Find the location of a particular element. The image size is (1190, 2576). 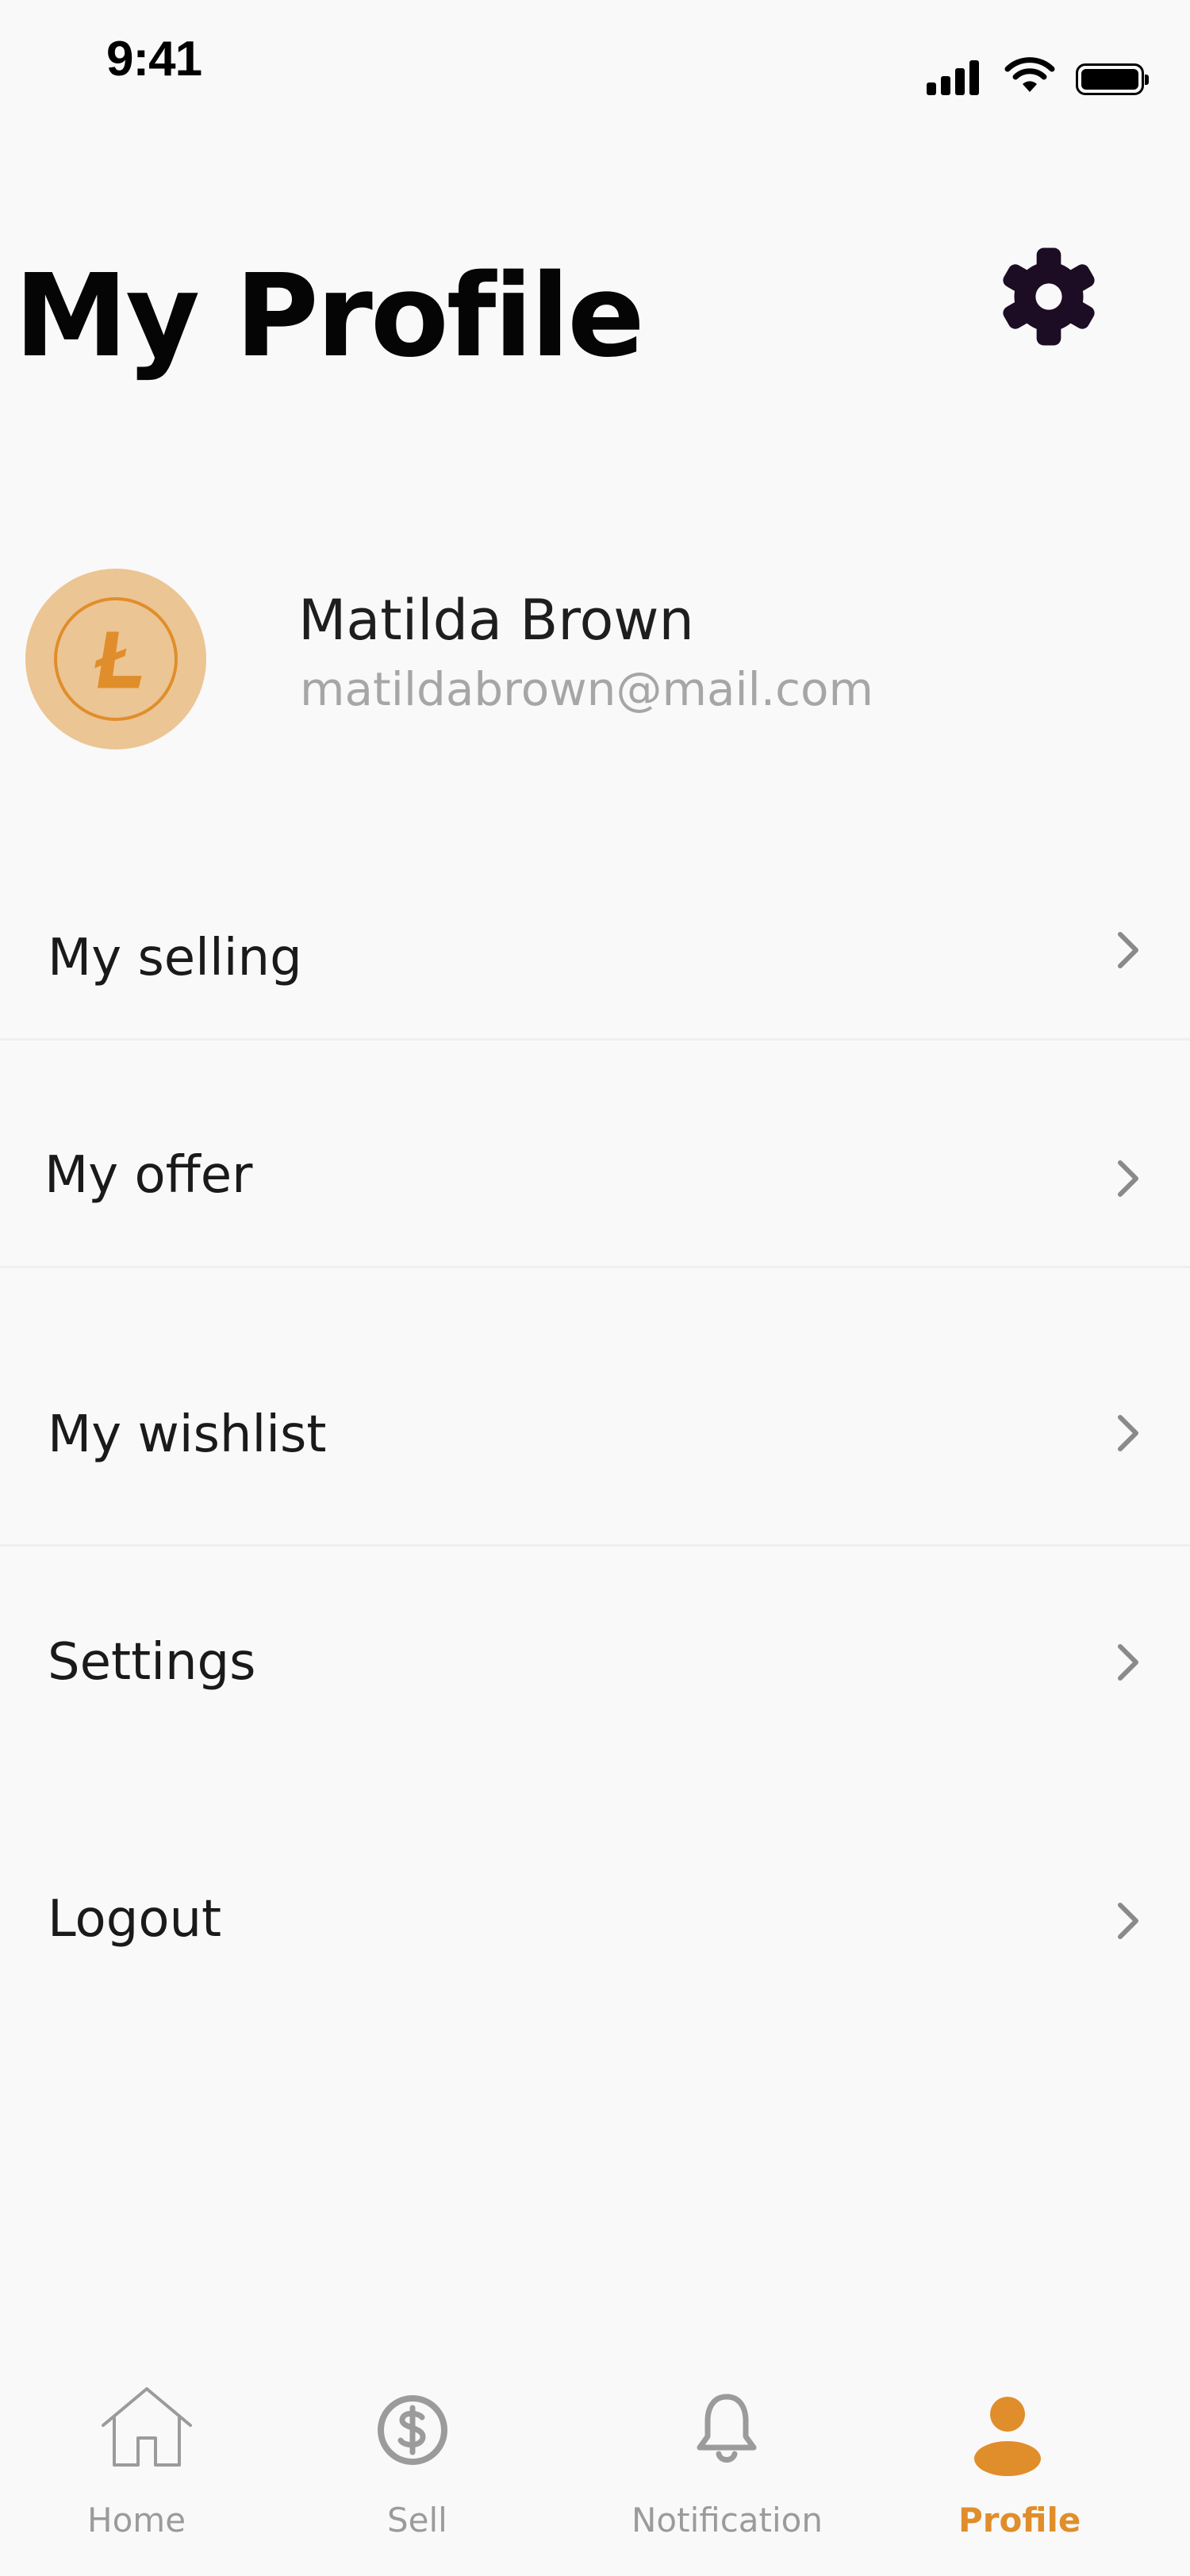

menu-item-my-wishlist: My wishlist is located at coordinates (595, 1407).